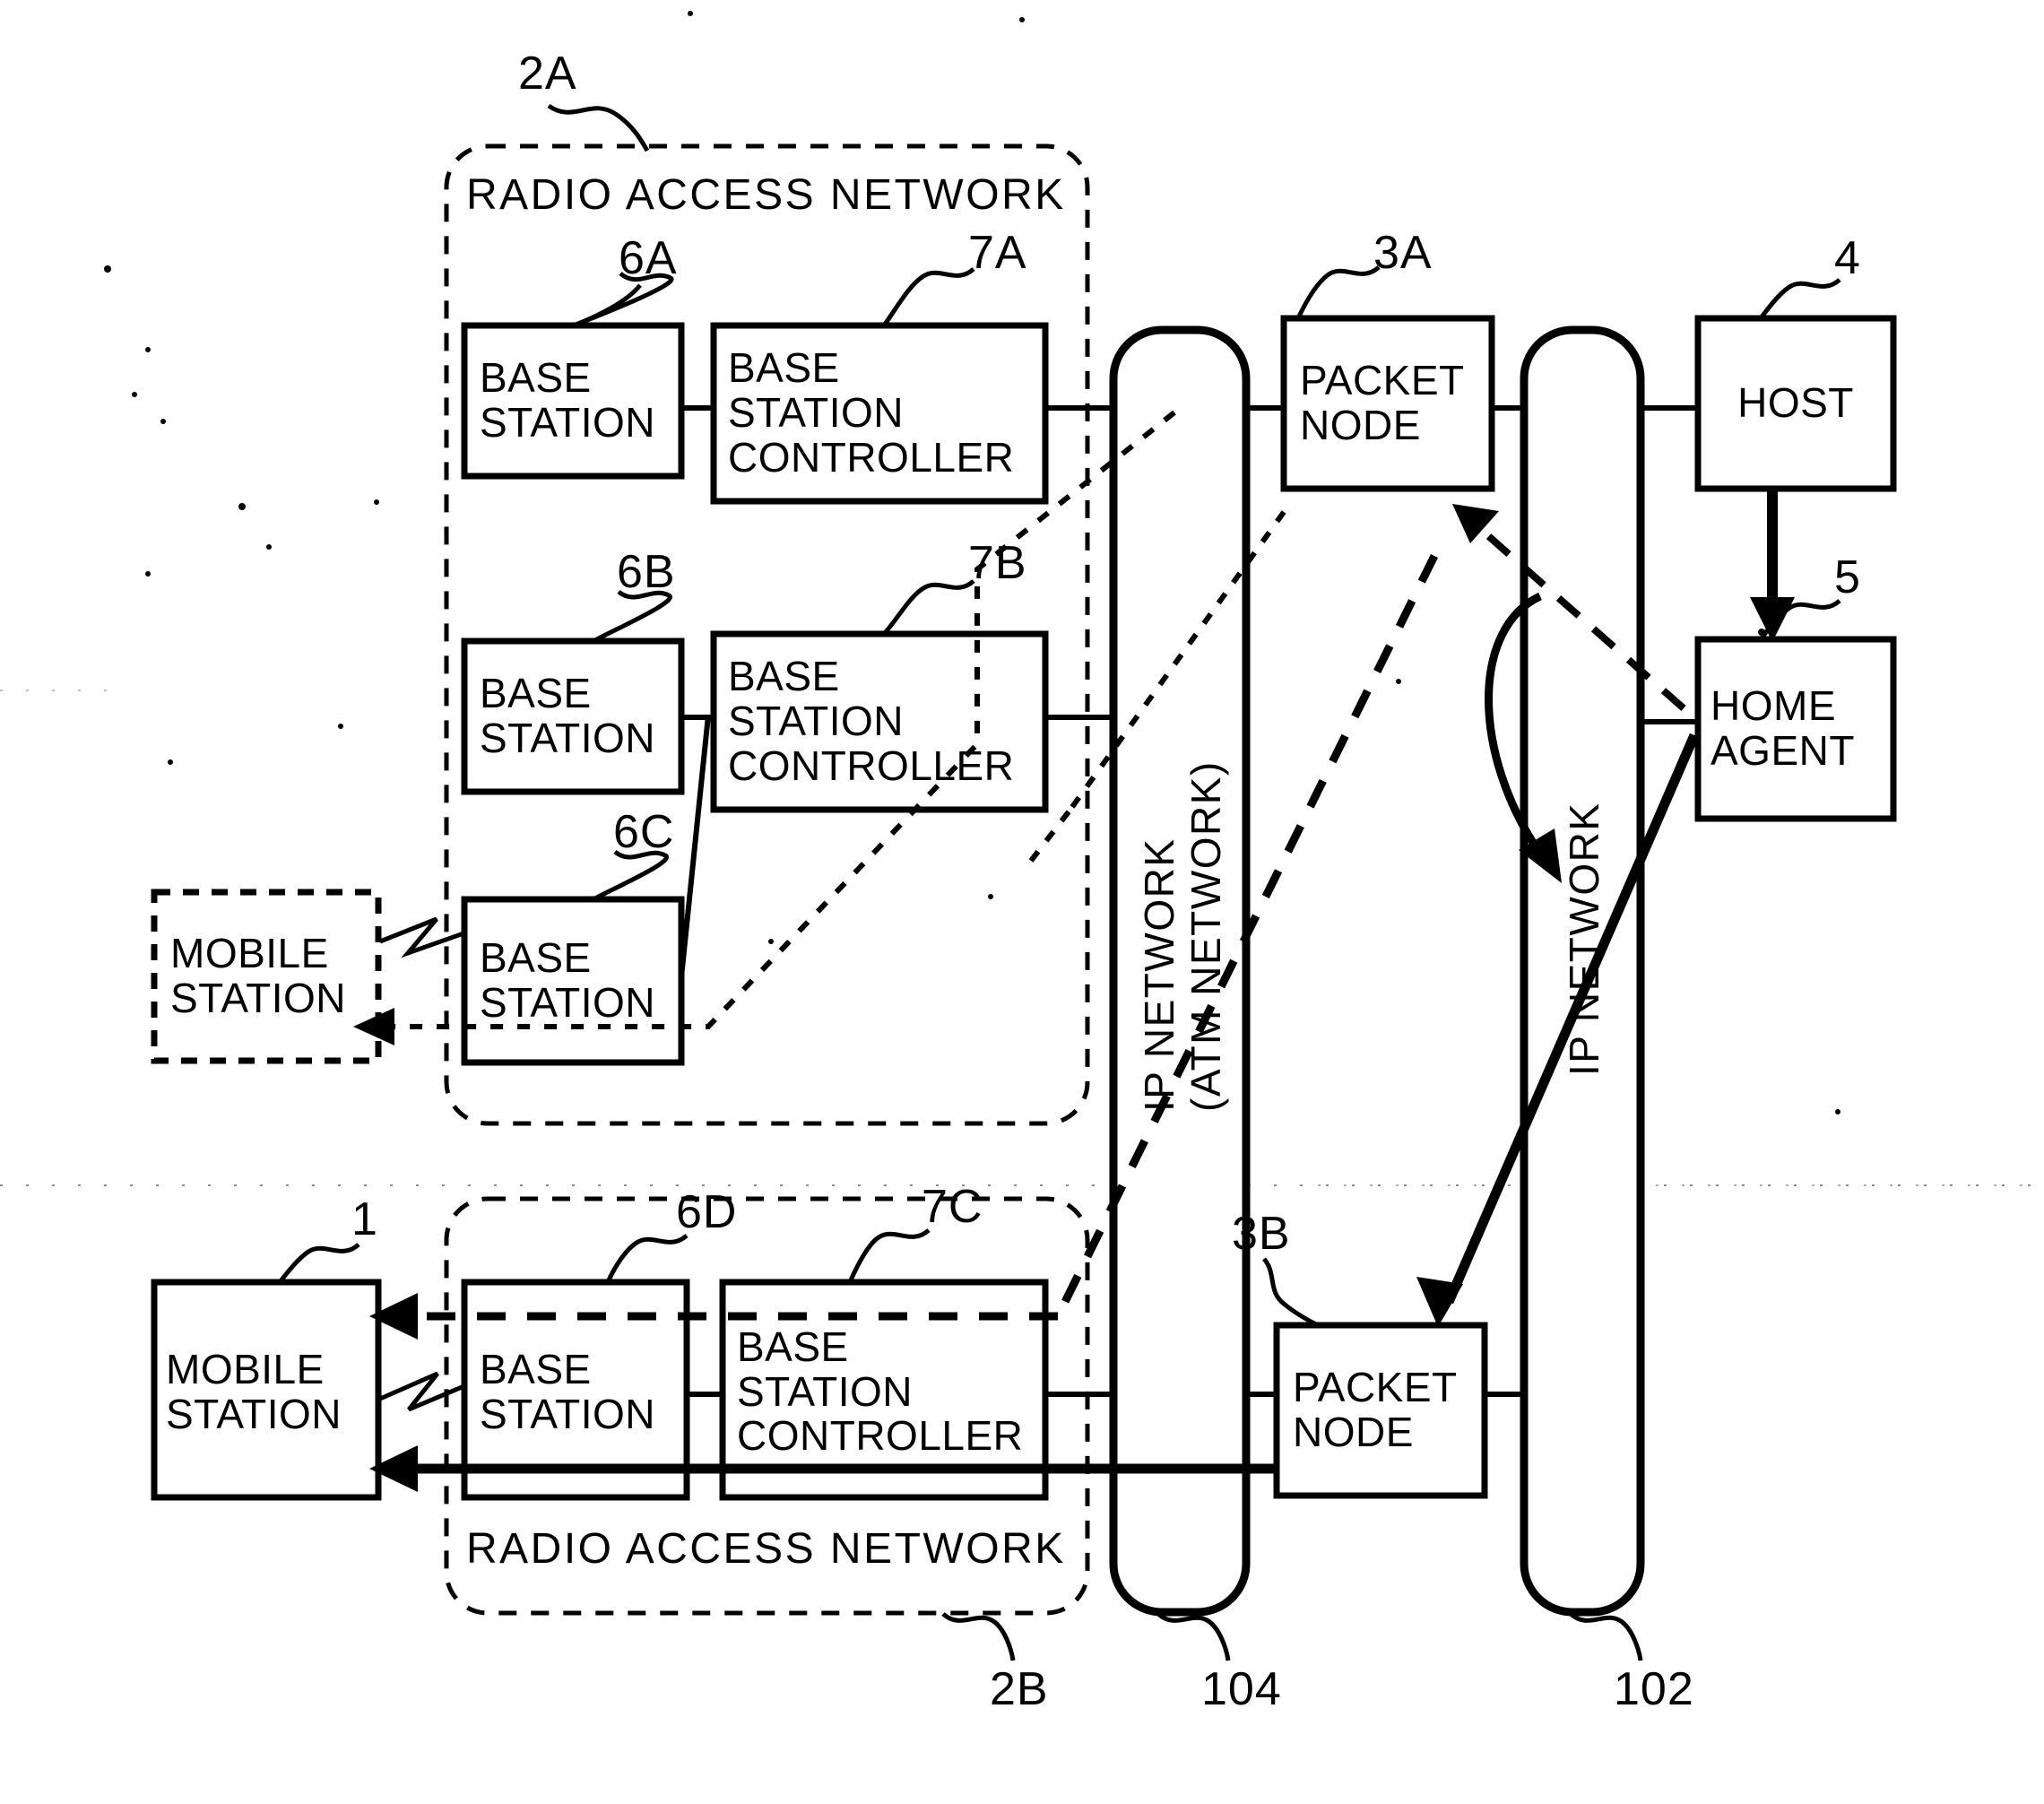  Describe the element at coordinates (266, 1390) in the screenshot. I see `mobile-station-solid-box` at that location.